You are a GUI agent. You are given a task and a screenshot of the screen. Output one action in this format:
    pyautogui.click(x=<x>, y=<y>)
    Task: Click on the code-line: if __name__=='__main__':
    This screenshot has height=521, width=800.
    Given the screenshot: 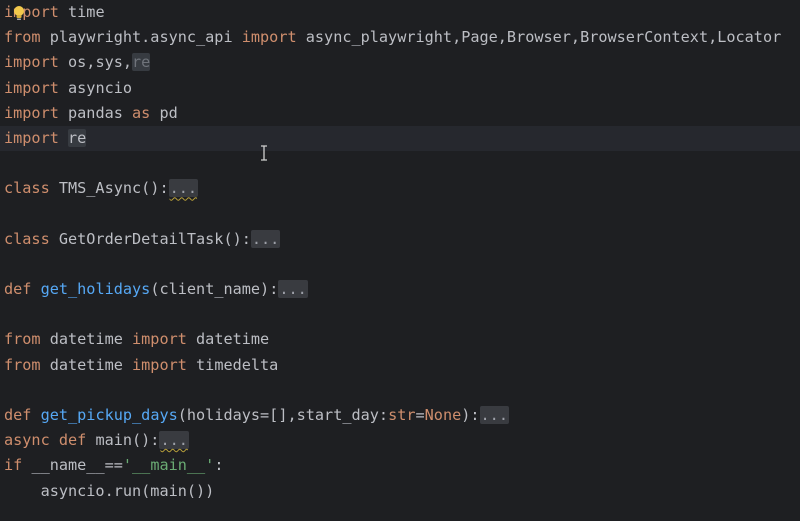 What is the action you would take?
    pyautogui.click(x=400, y=465)
    